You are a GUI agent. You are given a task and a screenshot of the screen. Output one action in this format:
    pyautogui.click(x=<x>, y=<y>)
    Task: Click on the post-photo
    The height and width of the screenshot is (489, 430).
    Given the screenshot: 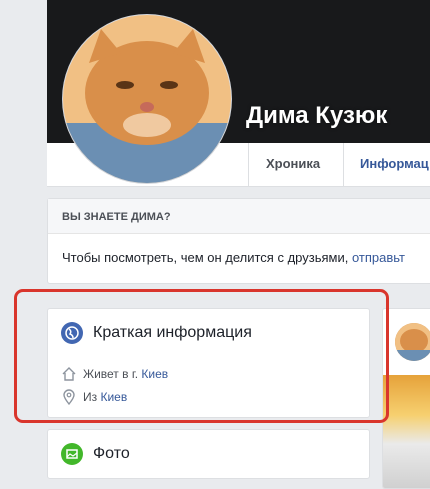 What is the action you would take?
    pyautogui.click(x=406, y=431)
    